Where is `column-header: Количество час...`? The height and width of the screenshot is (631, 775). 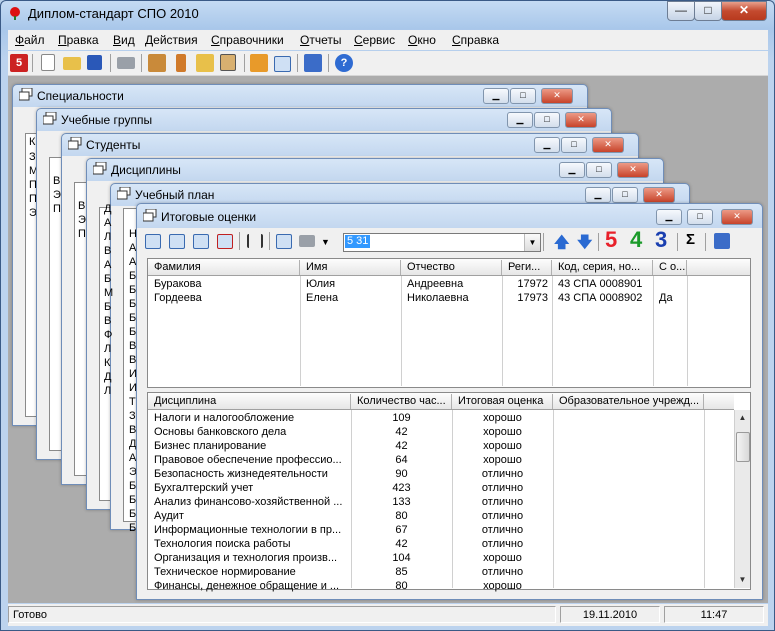 column-header: Количество час... is located at coordinates (401, 401).